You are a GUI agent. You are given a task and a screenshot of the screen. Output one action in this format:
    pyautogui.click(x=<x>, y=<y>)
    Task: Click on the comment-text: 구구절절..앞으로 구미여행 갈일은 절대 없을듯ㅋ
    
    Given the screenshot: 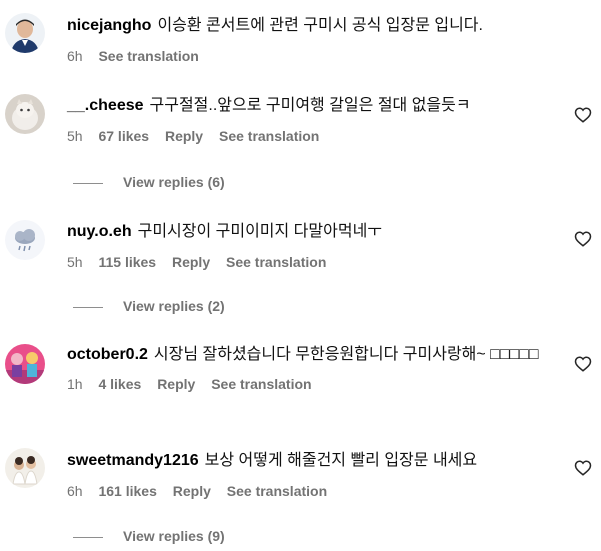 What is the action you would take?
    pyautogui.click(x=310, y=105)
    